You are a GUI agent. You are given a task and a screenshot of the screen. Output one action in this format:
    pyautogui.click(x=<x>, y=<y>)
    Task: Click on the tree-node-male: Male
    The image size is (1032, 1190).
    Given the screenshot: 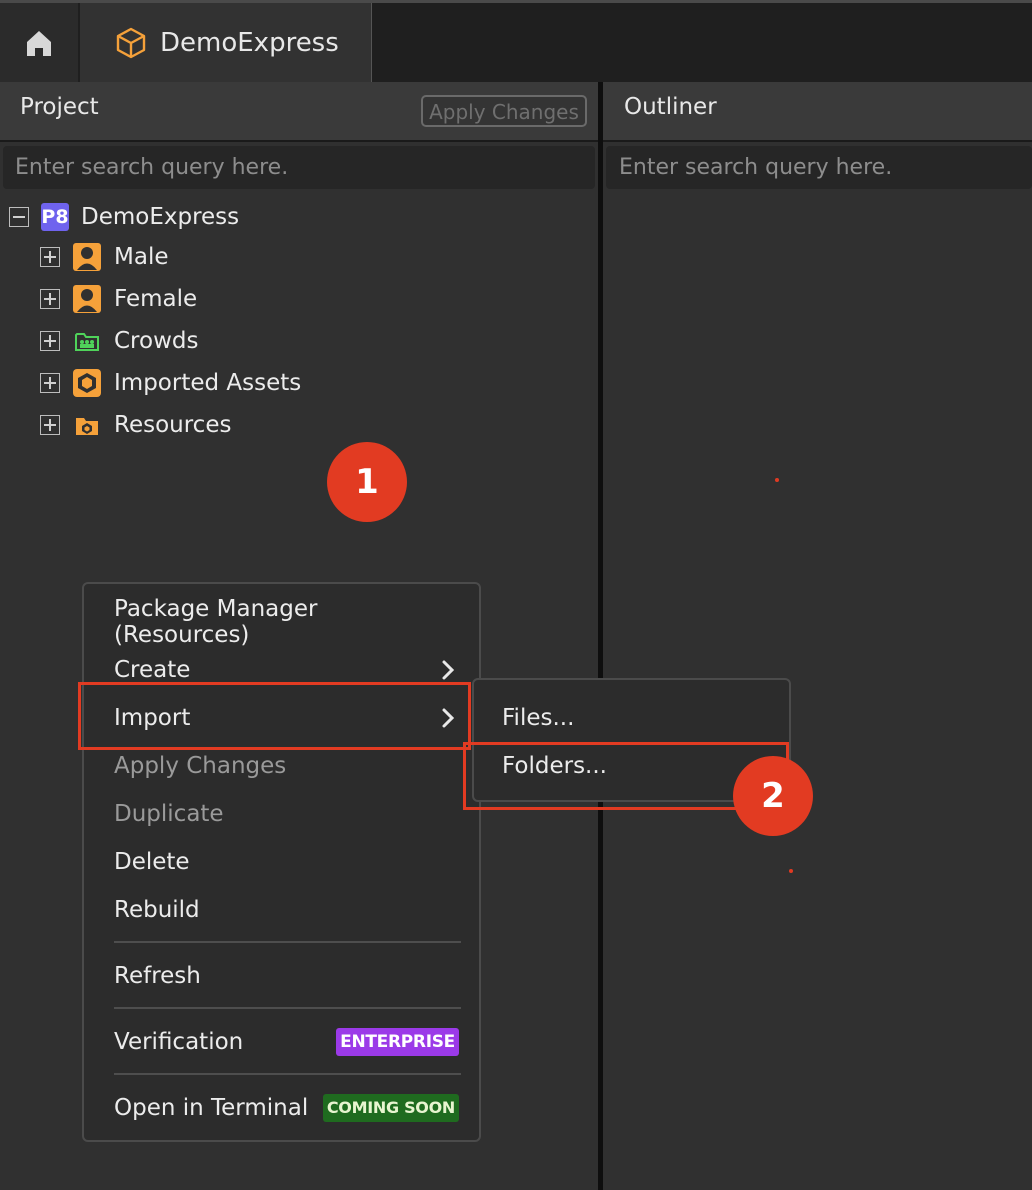 What is the action you would take?
    pyautogui.click(x=104, y=257)
    